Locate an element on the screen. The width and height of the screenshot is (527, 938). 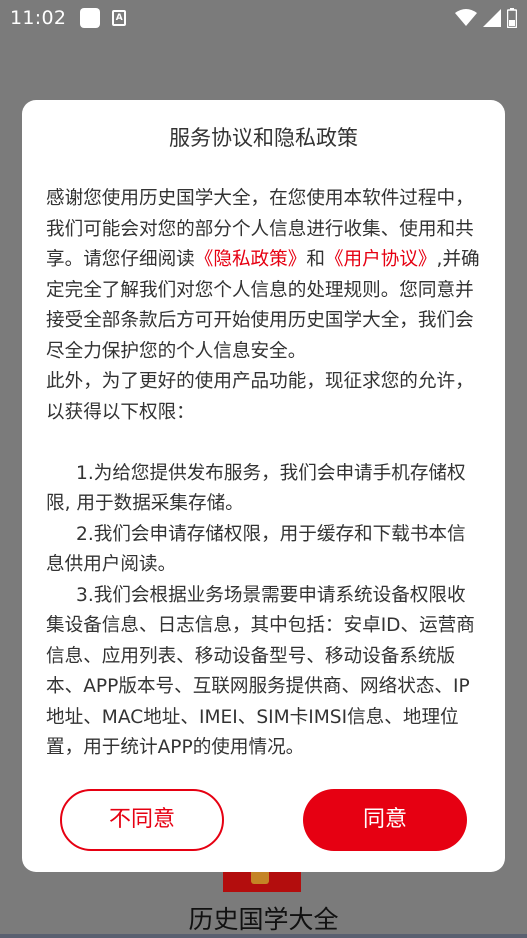
font-a-icon: A is located at coordinates (119, 18).